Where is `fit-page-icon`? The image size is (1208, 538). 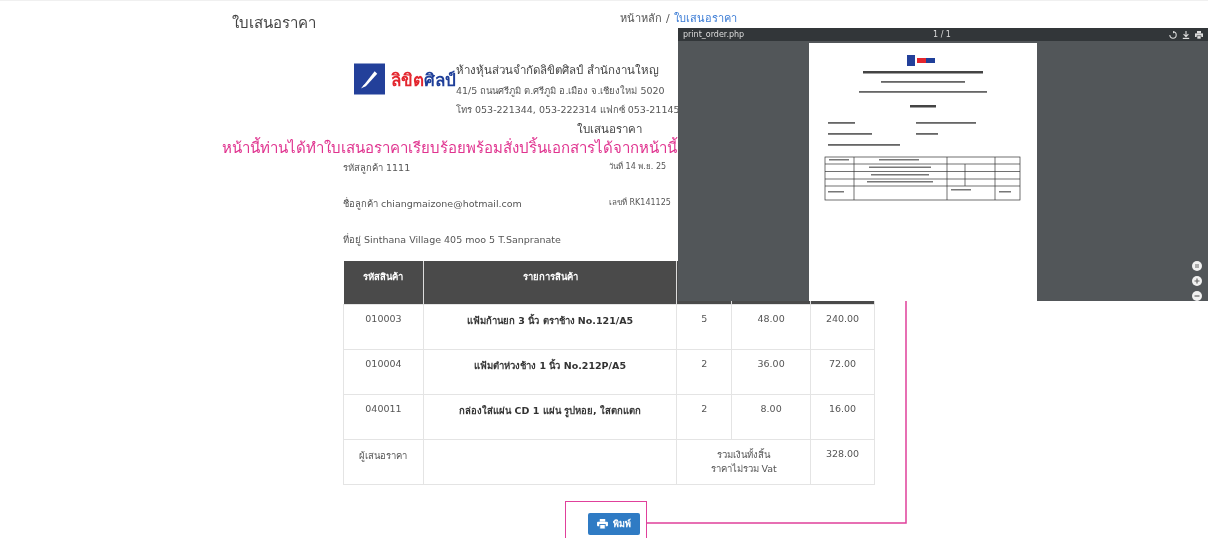
fit-page-icon is located at coordinates (1197, 266).